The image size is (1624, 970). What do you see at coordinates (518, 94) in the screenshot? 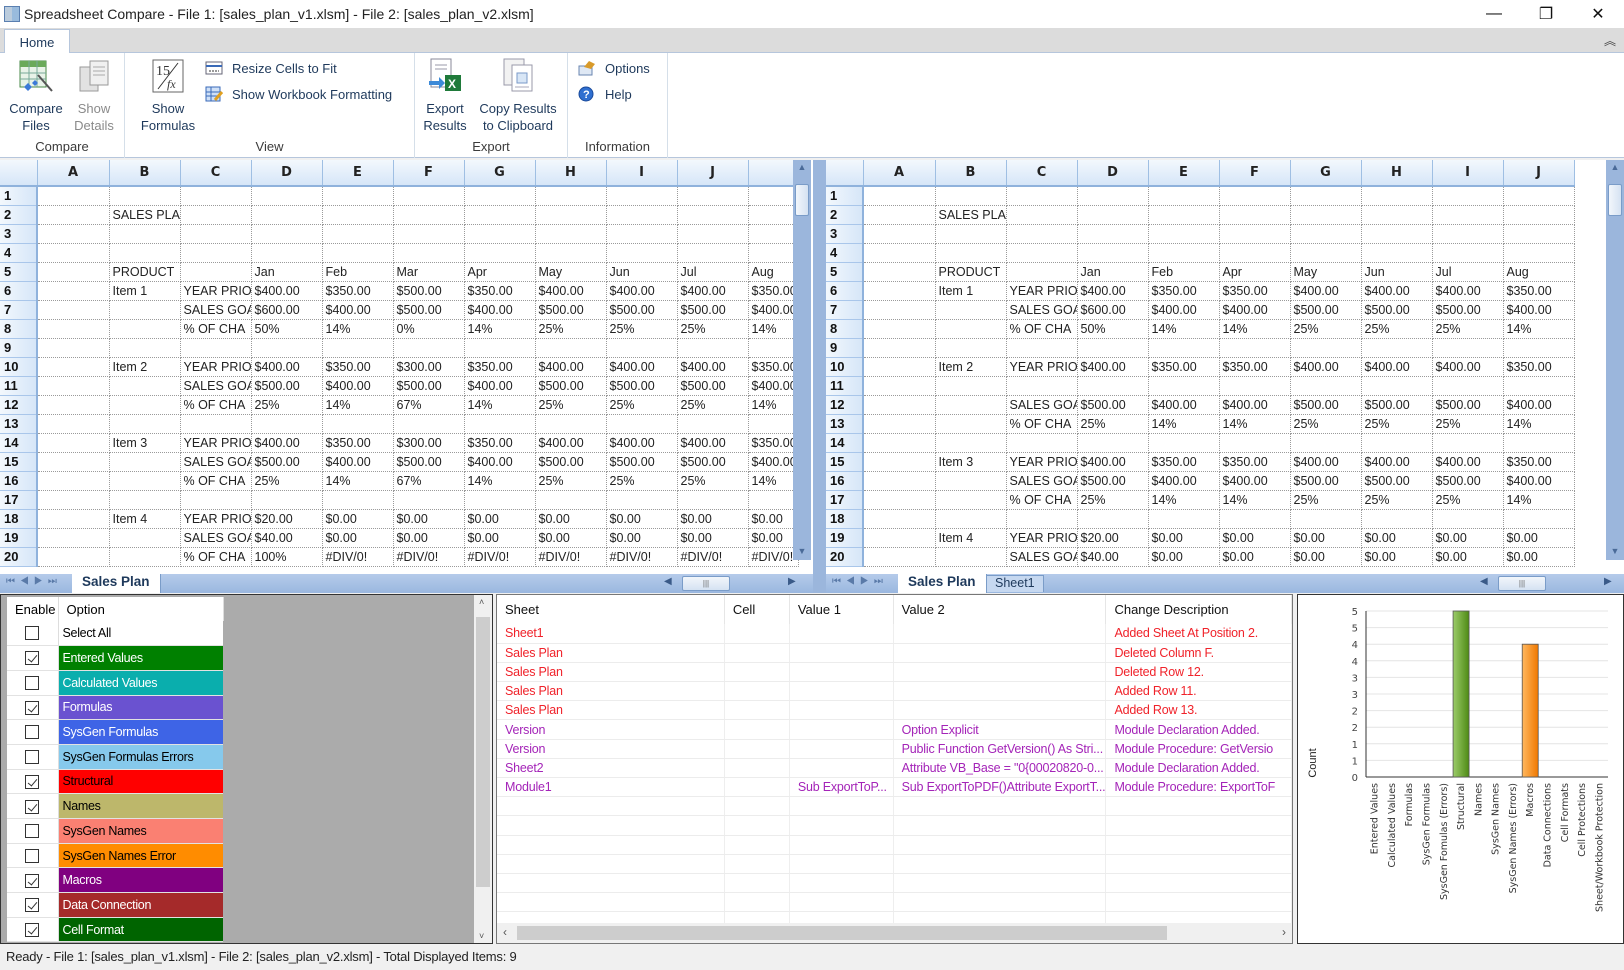
I see `copy-results-button: Copy Results to Clipboard` at bounding box center [518, 94].